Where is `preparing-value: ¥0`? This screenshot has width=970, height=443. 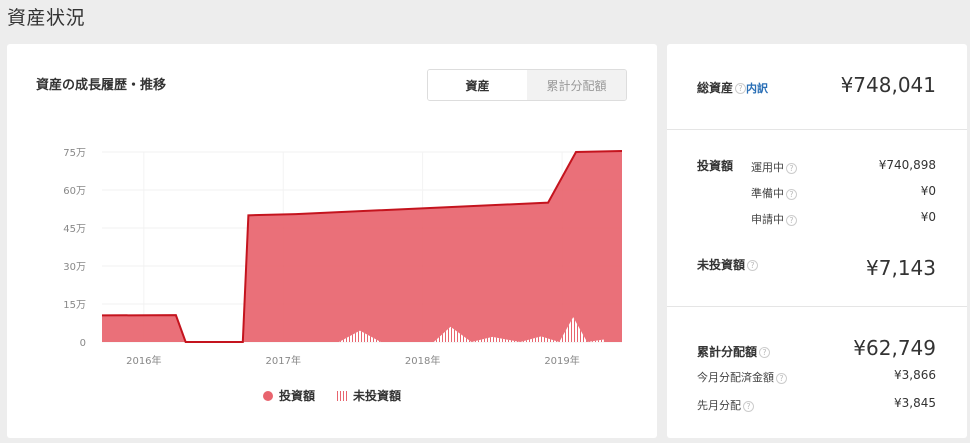
preparing-value: ¥0 is located at coordinates (928, 191).